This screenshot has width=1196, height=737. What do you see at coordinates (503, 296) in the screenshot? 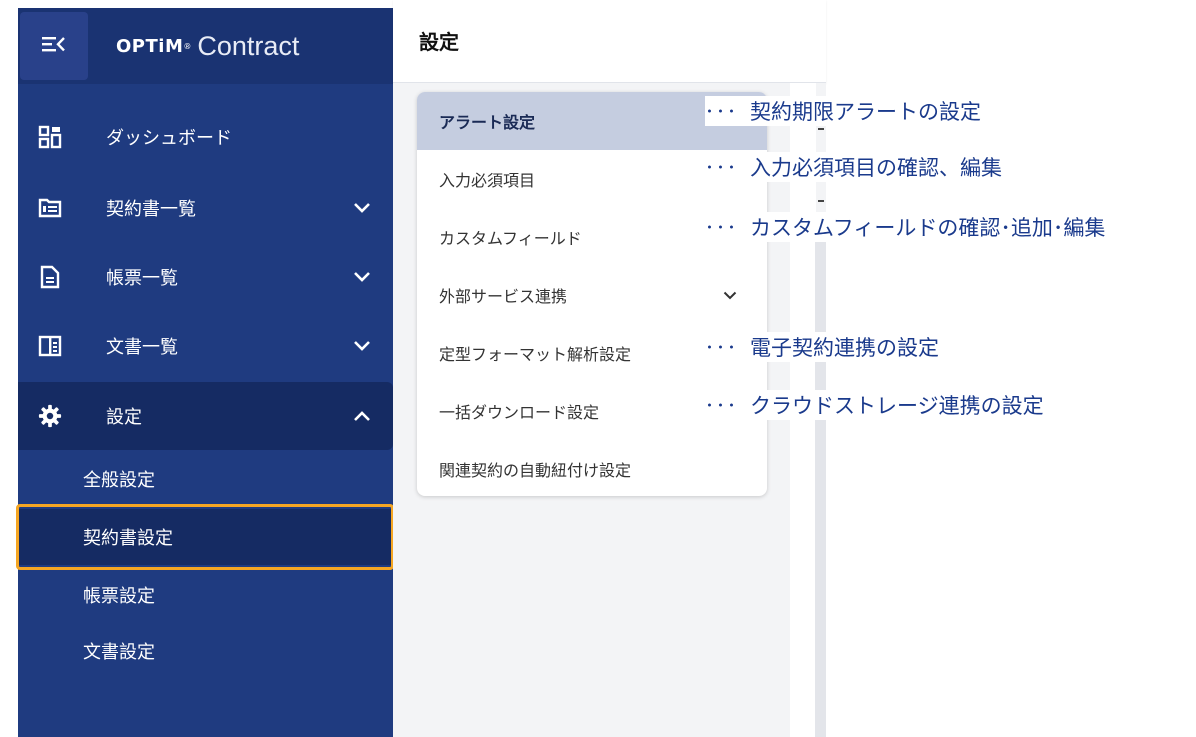
I see `settings-menu-item-label: 外部サービス連携` at bounding box center [503, 296].